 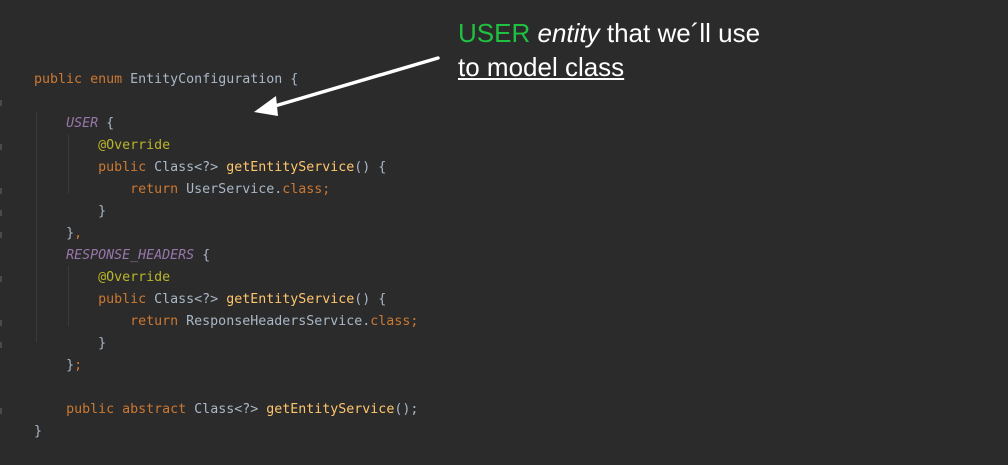 I want to click on callout-line-1: USER entity that we´ll use, so click(x=609, y=33).